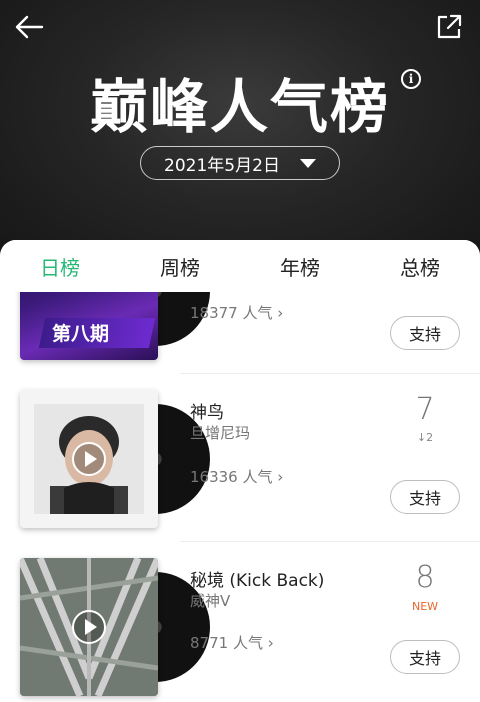 The height and width of the screenshot is (702, 480). Describe the element at coordinates (425, 577) in the screenshot. I see `rank-number: 8` at that location.